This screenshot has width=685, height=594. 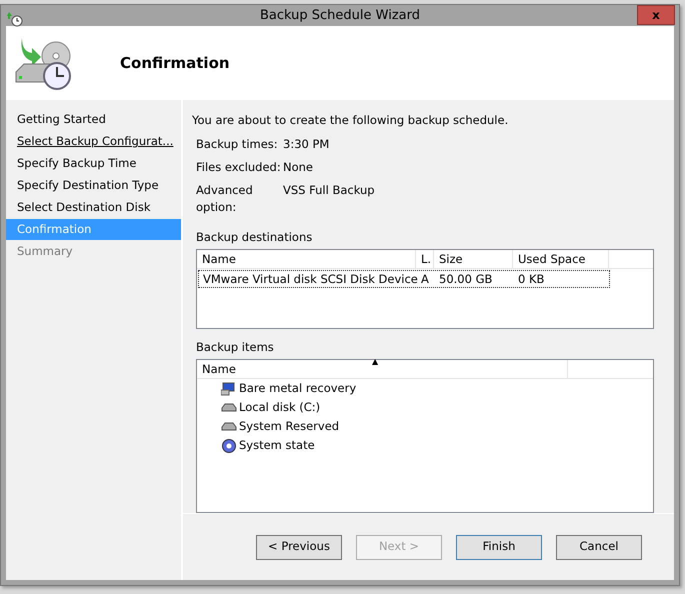 What do you see at coordinates (255, 237) in the screenshot?
I see `group-label: Backup destinations` at bounding box center [255, 237].